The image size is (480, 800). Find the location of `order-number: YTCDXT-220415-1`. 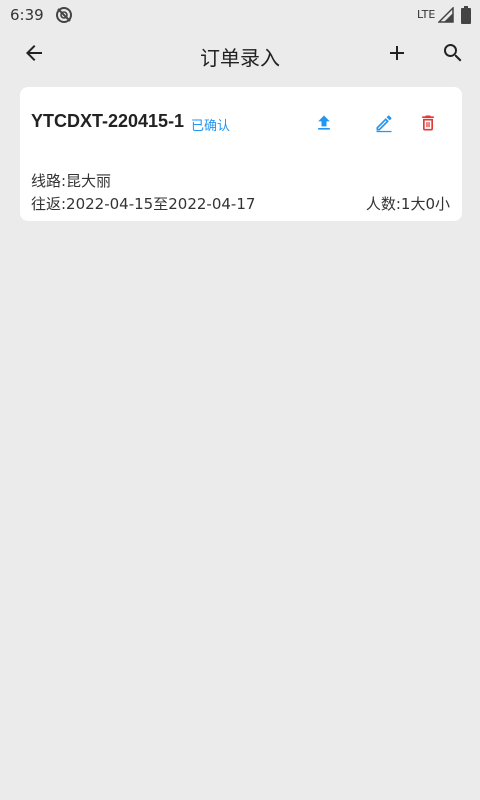

order-number: YTCDXT-220415-1 is located at coordinates (108, 121).